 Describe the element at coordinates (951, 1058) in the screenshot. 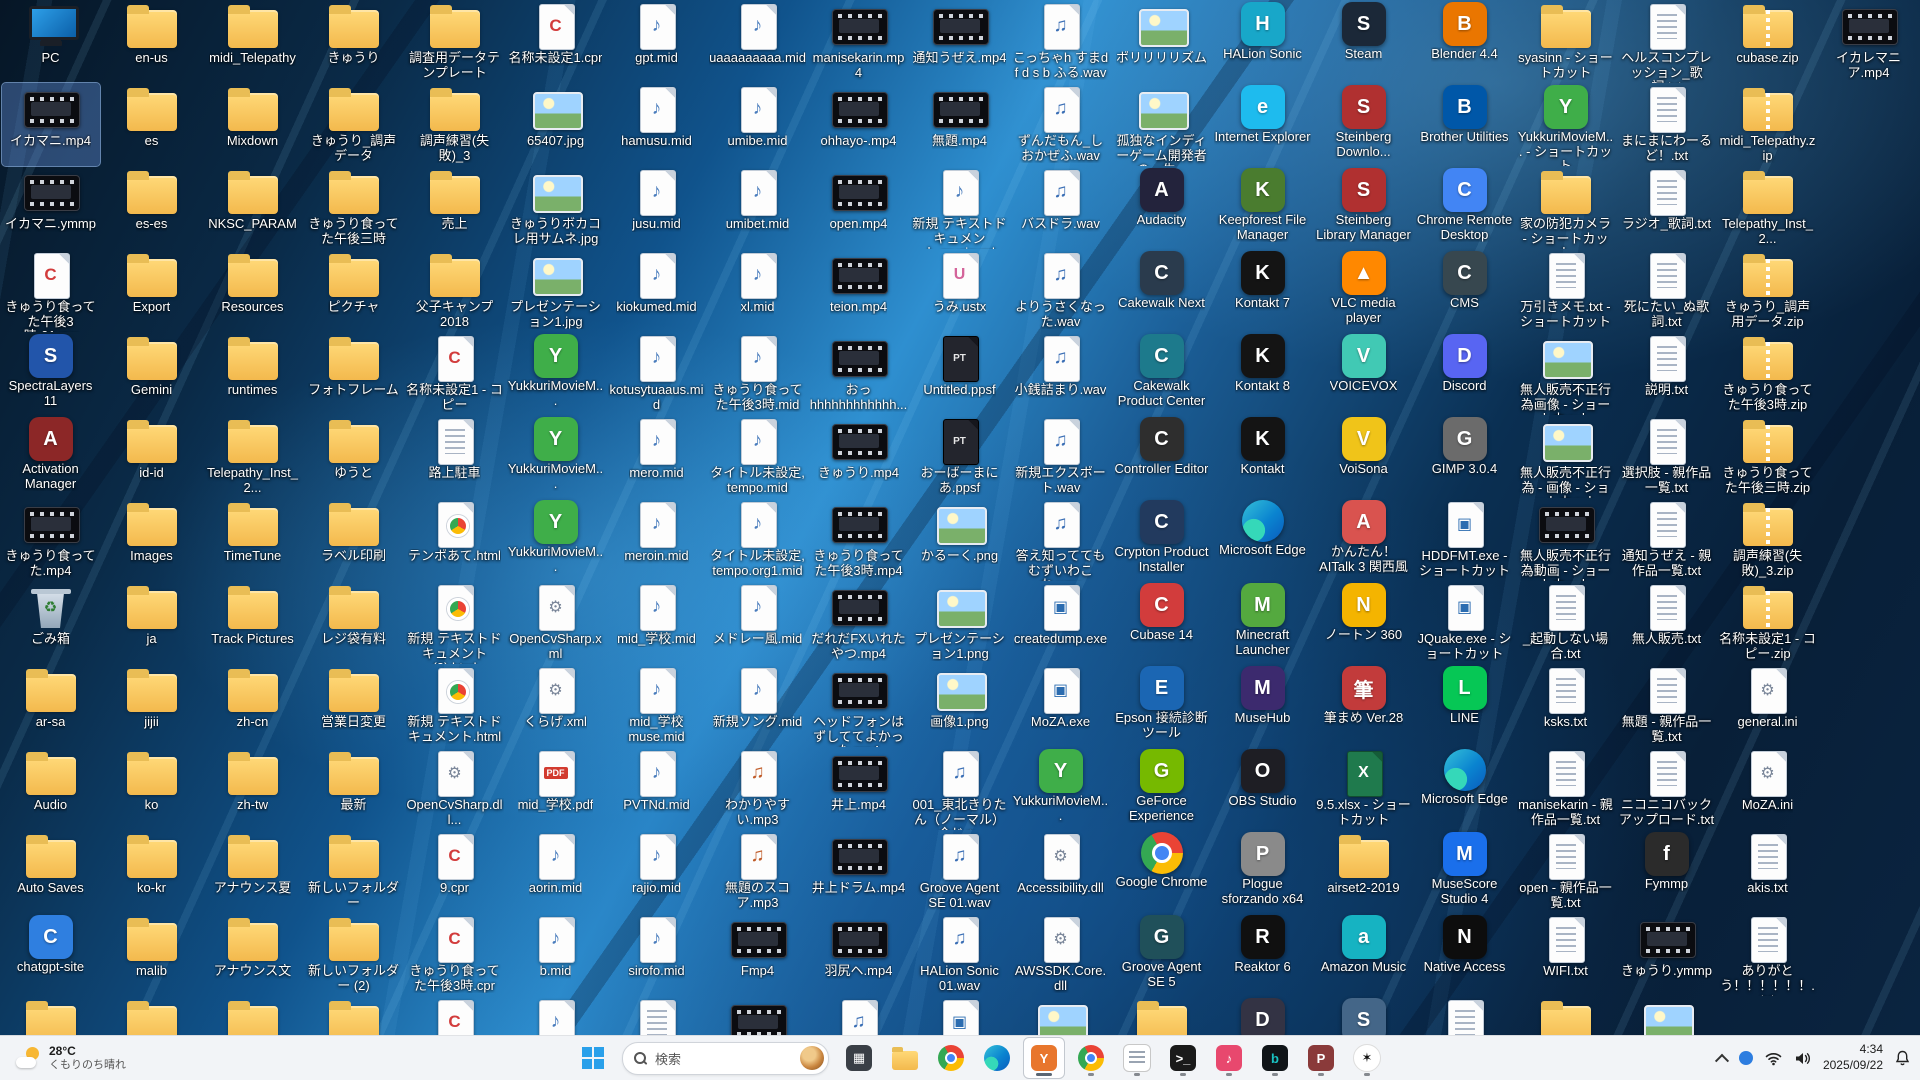

I see `taskbar-app-chrome` at that location.